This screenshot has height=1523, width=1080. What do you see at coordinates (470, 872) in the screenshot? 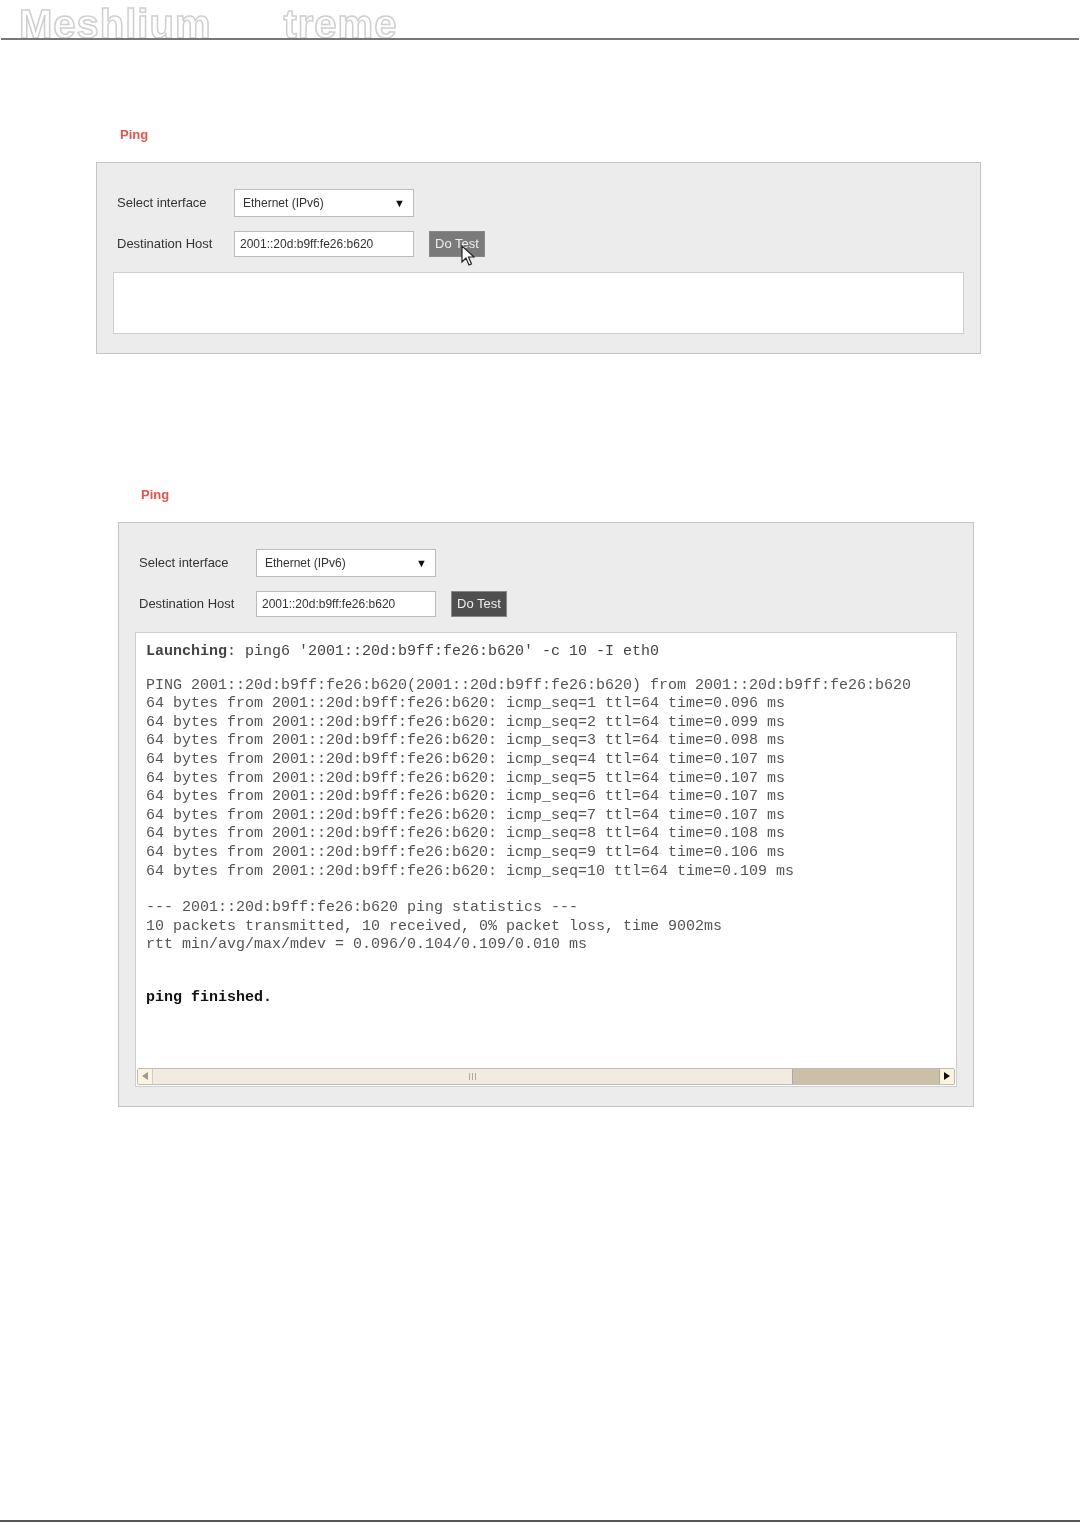
I see `output-line: 64 bytes from 2001::20d:b9ff:fe26:b620: icmp_seq=10 ttl=64 time=0.109 ms` at bounding box center [470, 872].